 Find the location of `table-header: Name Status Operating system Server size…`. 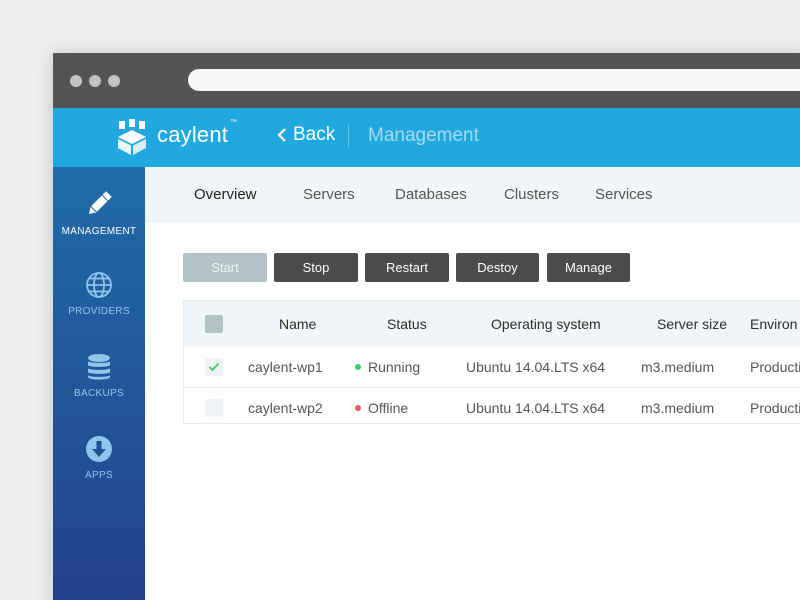

table-header: Name Status Operating system Server size… is located at coordinates (492, 324).